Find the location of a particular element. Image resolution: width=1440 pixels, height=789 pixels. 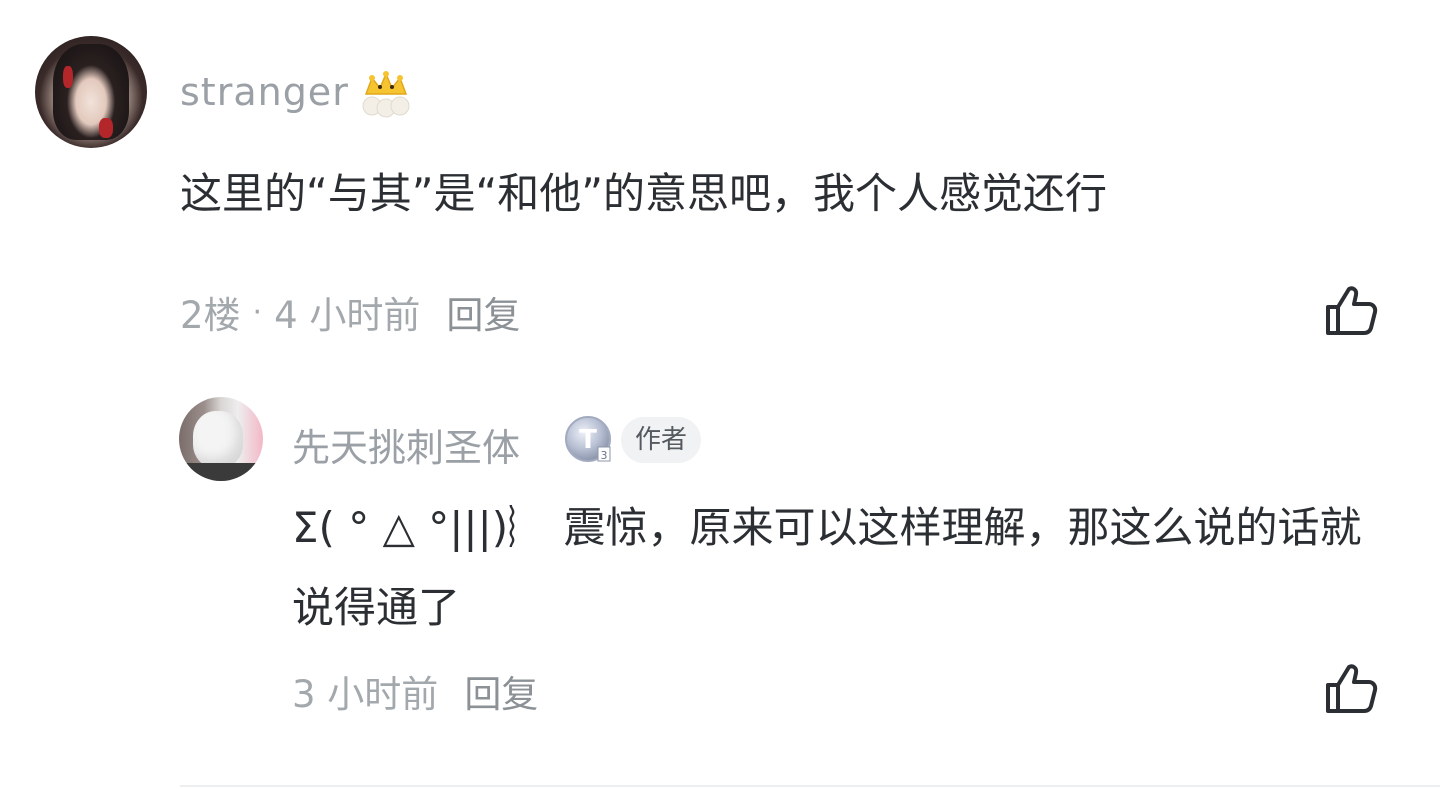

svg-text: T is located at coordinates (588, 440).